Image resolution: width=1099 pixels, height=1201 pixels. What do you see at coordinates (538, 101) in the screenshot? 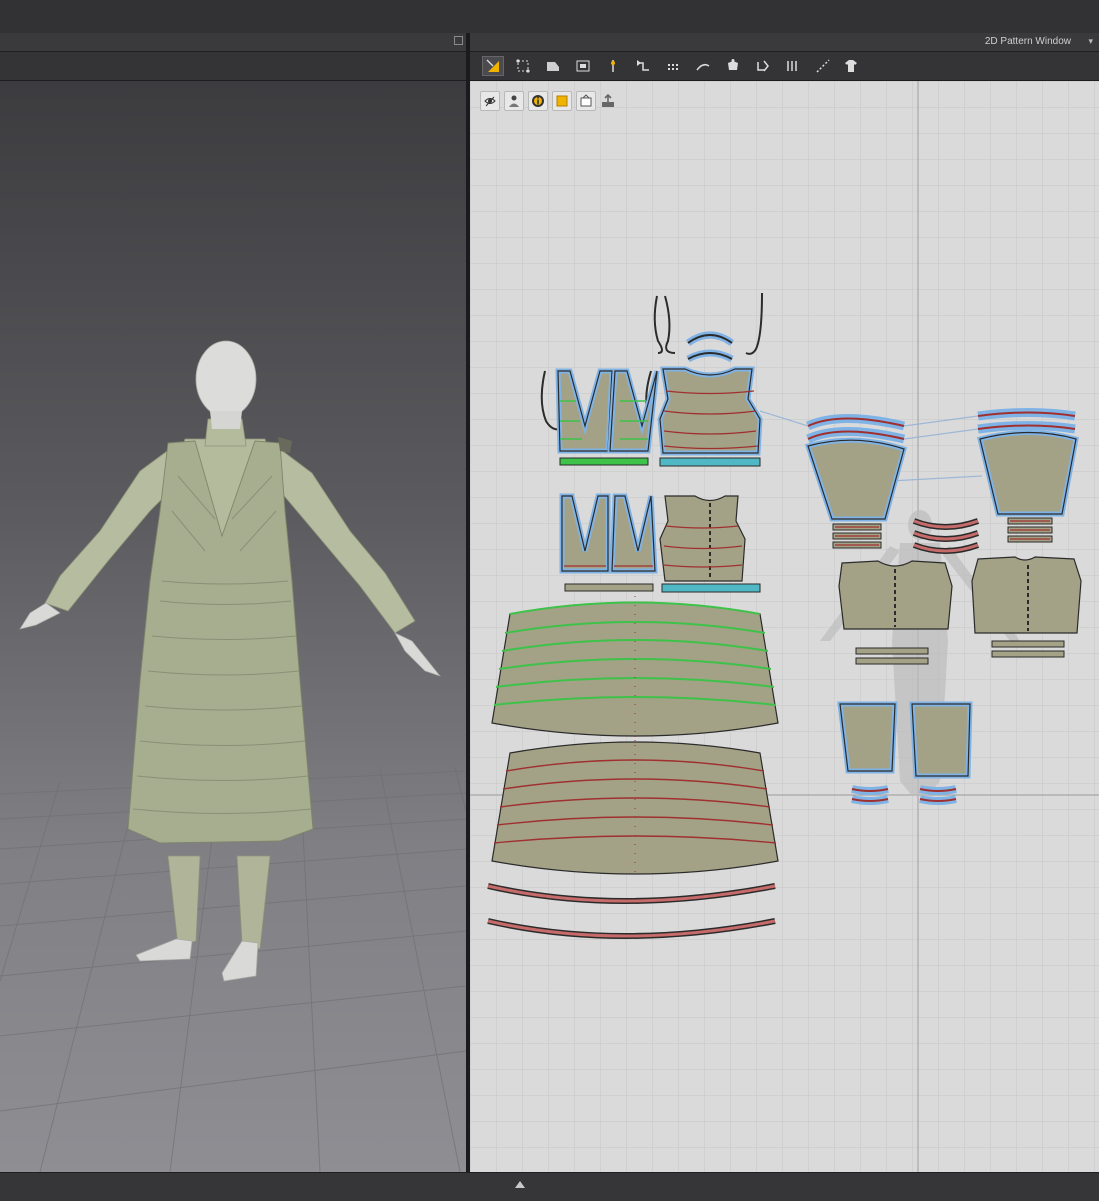
I see `info-icon` at bounding box center [538, 101].